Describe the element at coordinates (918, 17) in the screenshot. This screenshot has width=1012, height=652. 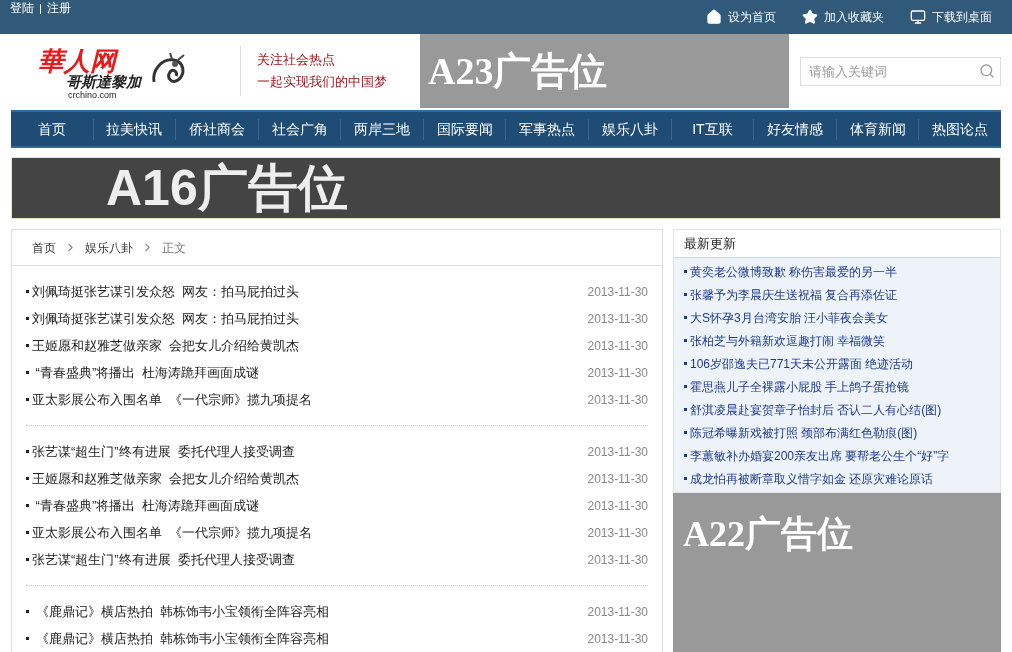
I see `monitor-icon` at that location.